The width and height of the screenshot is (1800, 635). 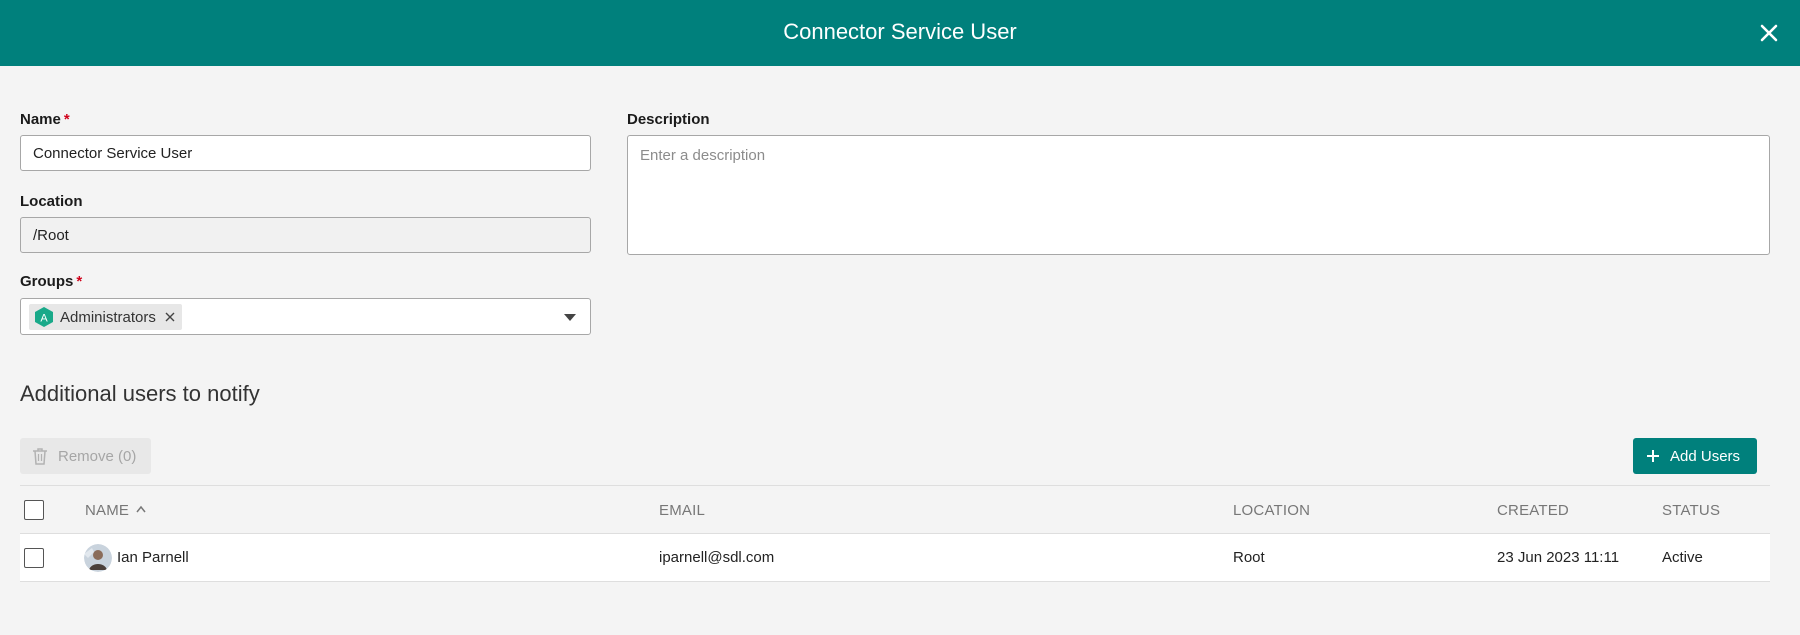 What do you see at coordinates (1249, 557) in the screenshot?
I see `user-location: Root` at bounding box center [1249, 557].